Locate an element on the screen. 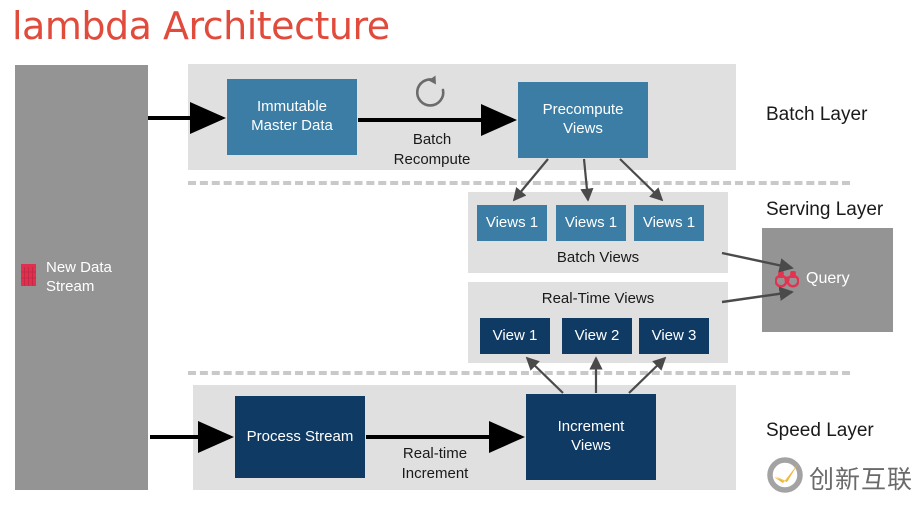 This screenshot has height=506, width=921. precompute-views-line2: Views is located at coordinates (583, 128).